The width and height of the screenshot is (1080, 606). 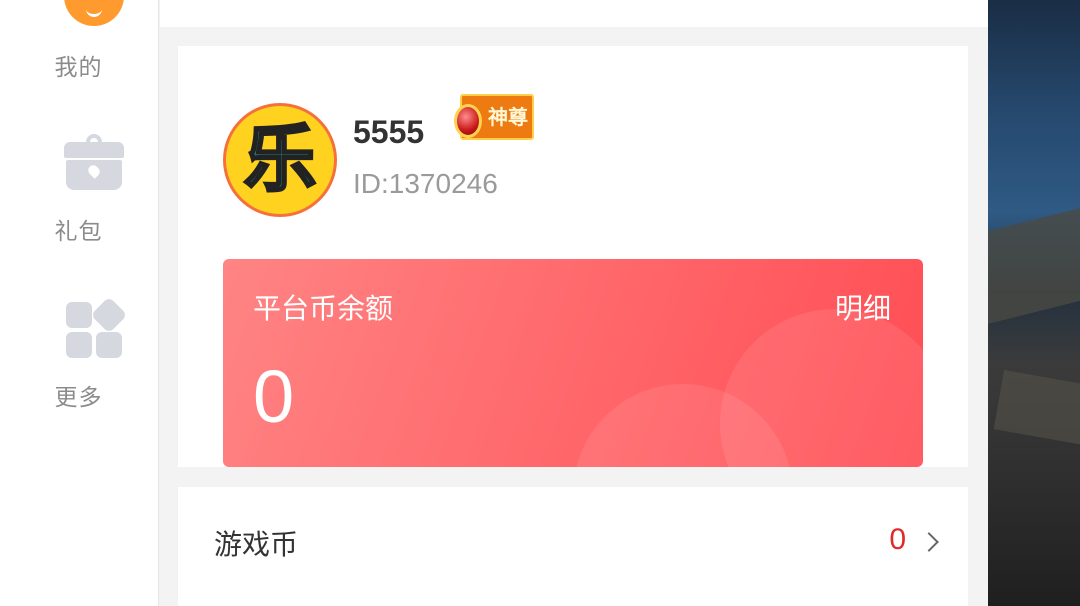 I want to click on sidebar-item-label: 更多, so click(x=78, y=398).